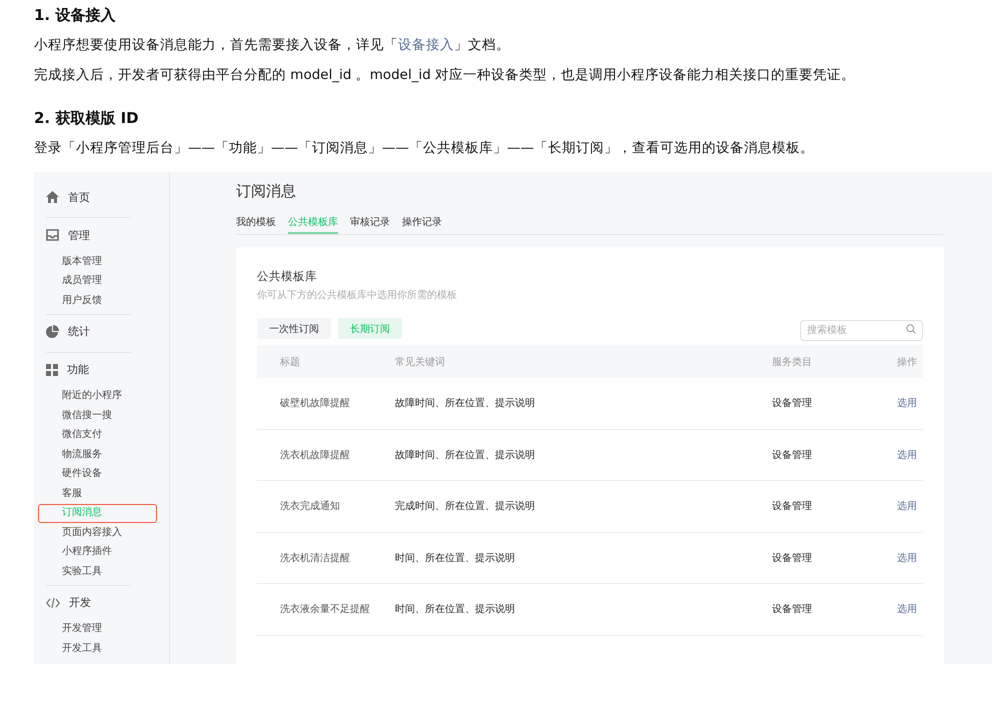 Image resolution: width=992 pixels, height=704 pixels. I want to click on filter-button: 一次性订阅, so click(294, 328).